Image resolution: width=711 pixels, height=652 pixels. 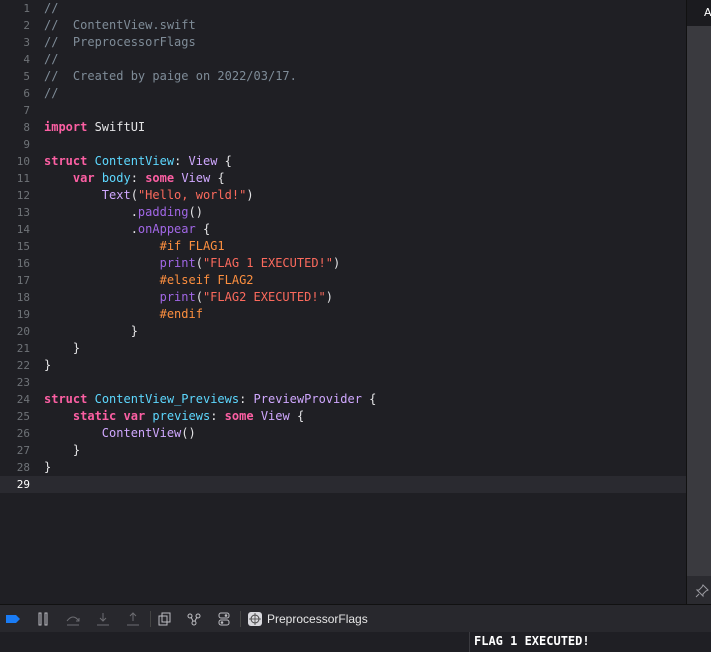 What do you see at coordinates (224, 619) in the screenshot?
I see `environment-overrides-icon` at bounding box center [224, 619].